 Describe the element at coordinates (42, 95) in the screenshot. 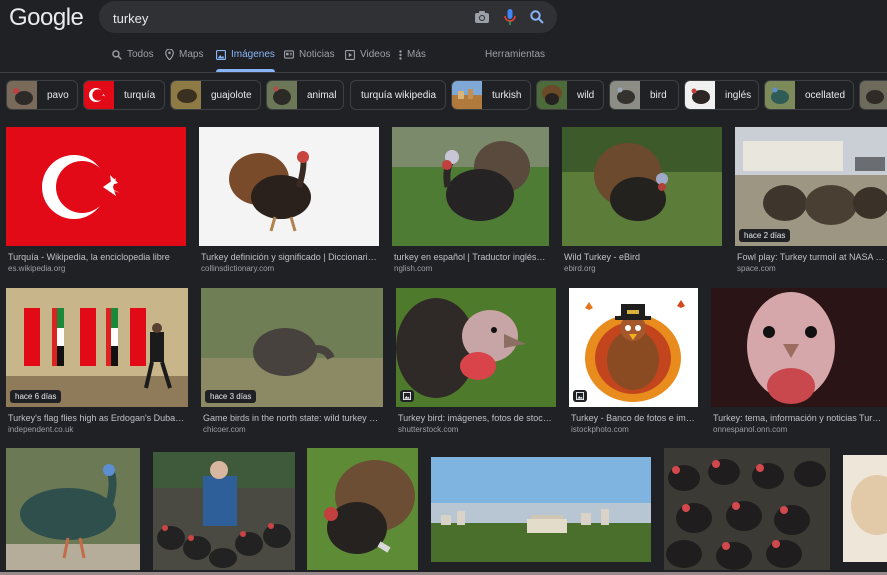

I see `chip-pavo: pavo` at that location.